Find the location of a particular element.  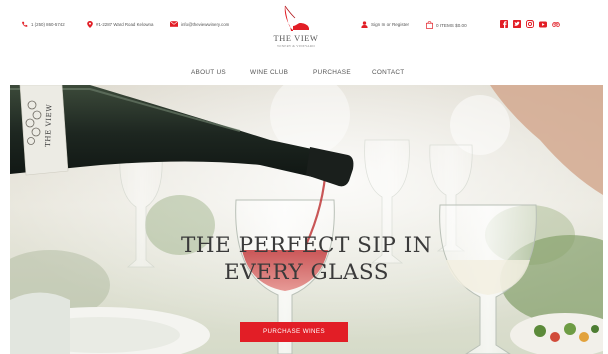

map-pin-icon is located at coordinates (90, 24).